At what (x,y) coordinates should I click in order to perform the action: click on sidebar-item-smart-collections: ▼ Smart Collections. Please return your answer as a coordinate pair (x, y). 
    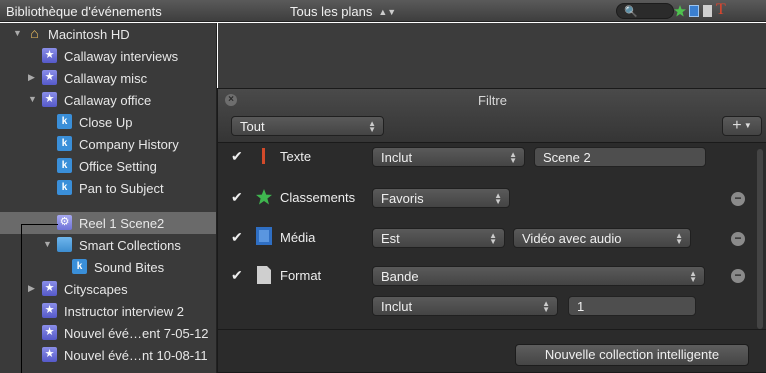
    Looking at the image, I should click on (108, 245).